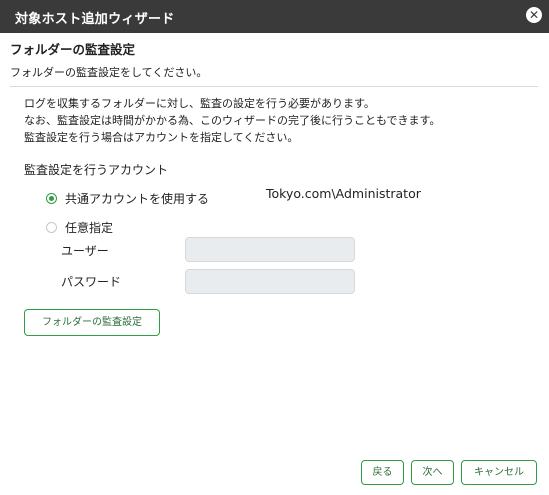 This screenshot has width=549, height=495. I want to click on cancel-button: キャンセル, so click(499, 472).